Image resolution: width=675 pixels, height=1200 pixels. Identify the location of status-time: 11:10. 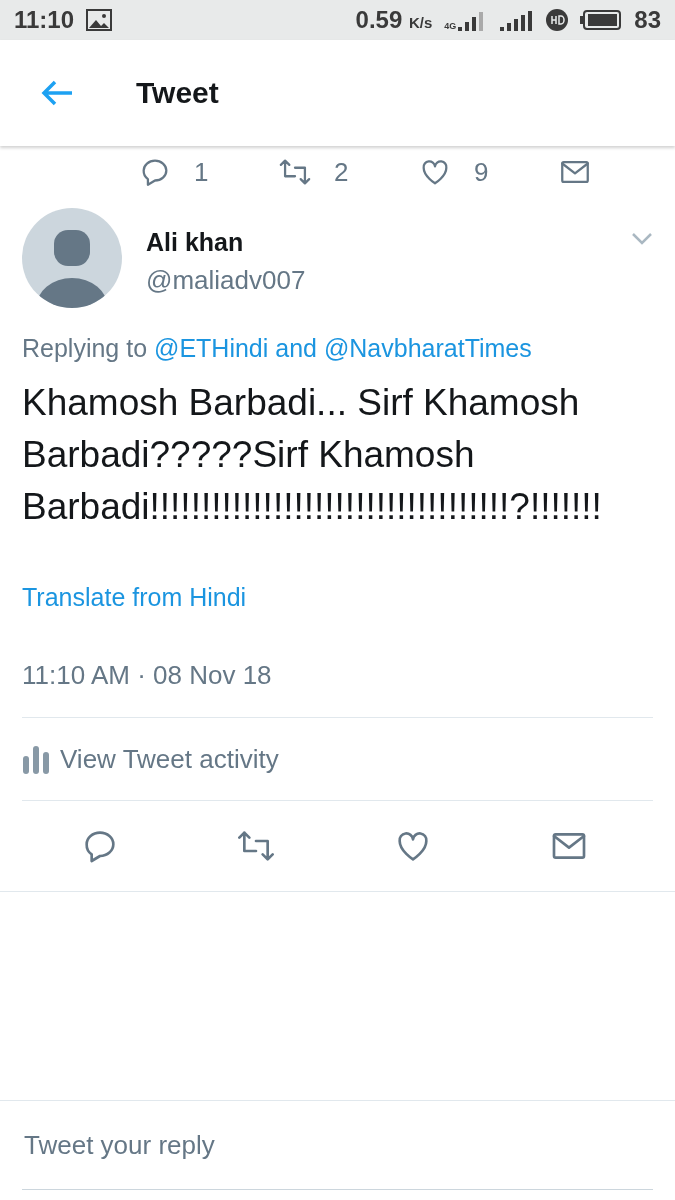
(44, 20).